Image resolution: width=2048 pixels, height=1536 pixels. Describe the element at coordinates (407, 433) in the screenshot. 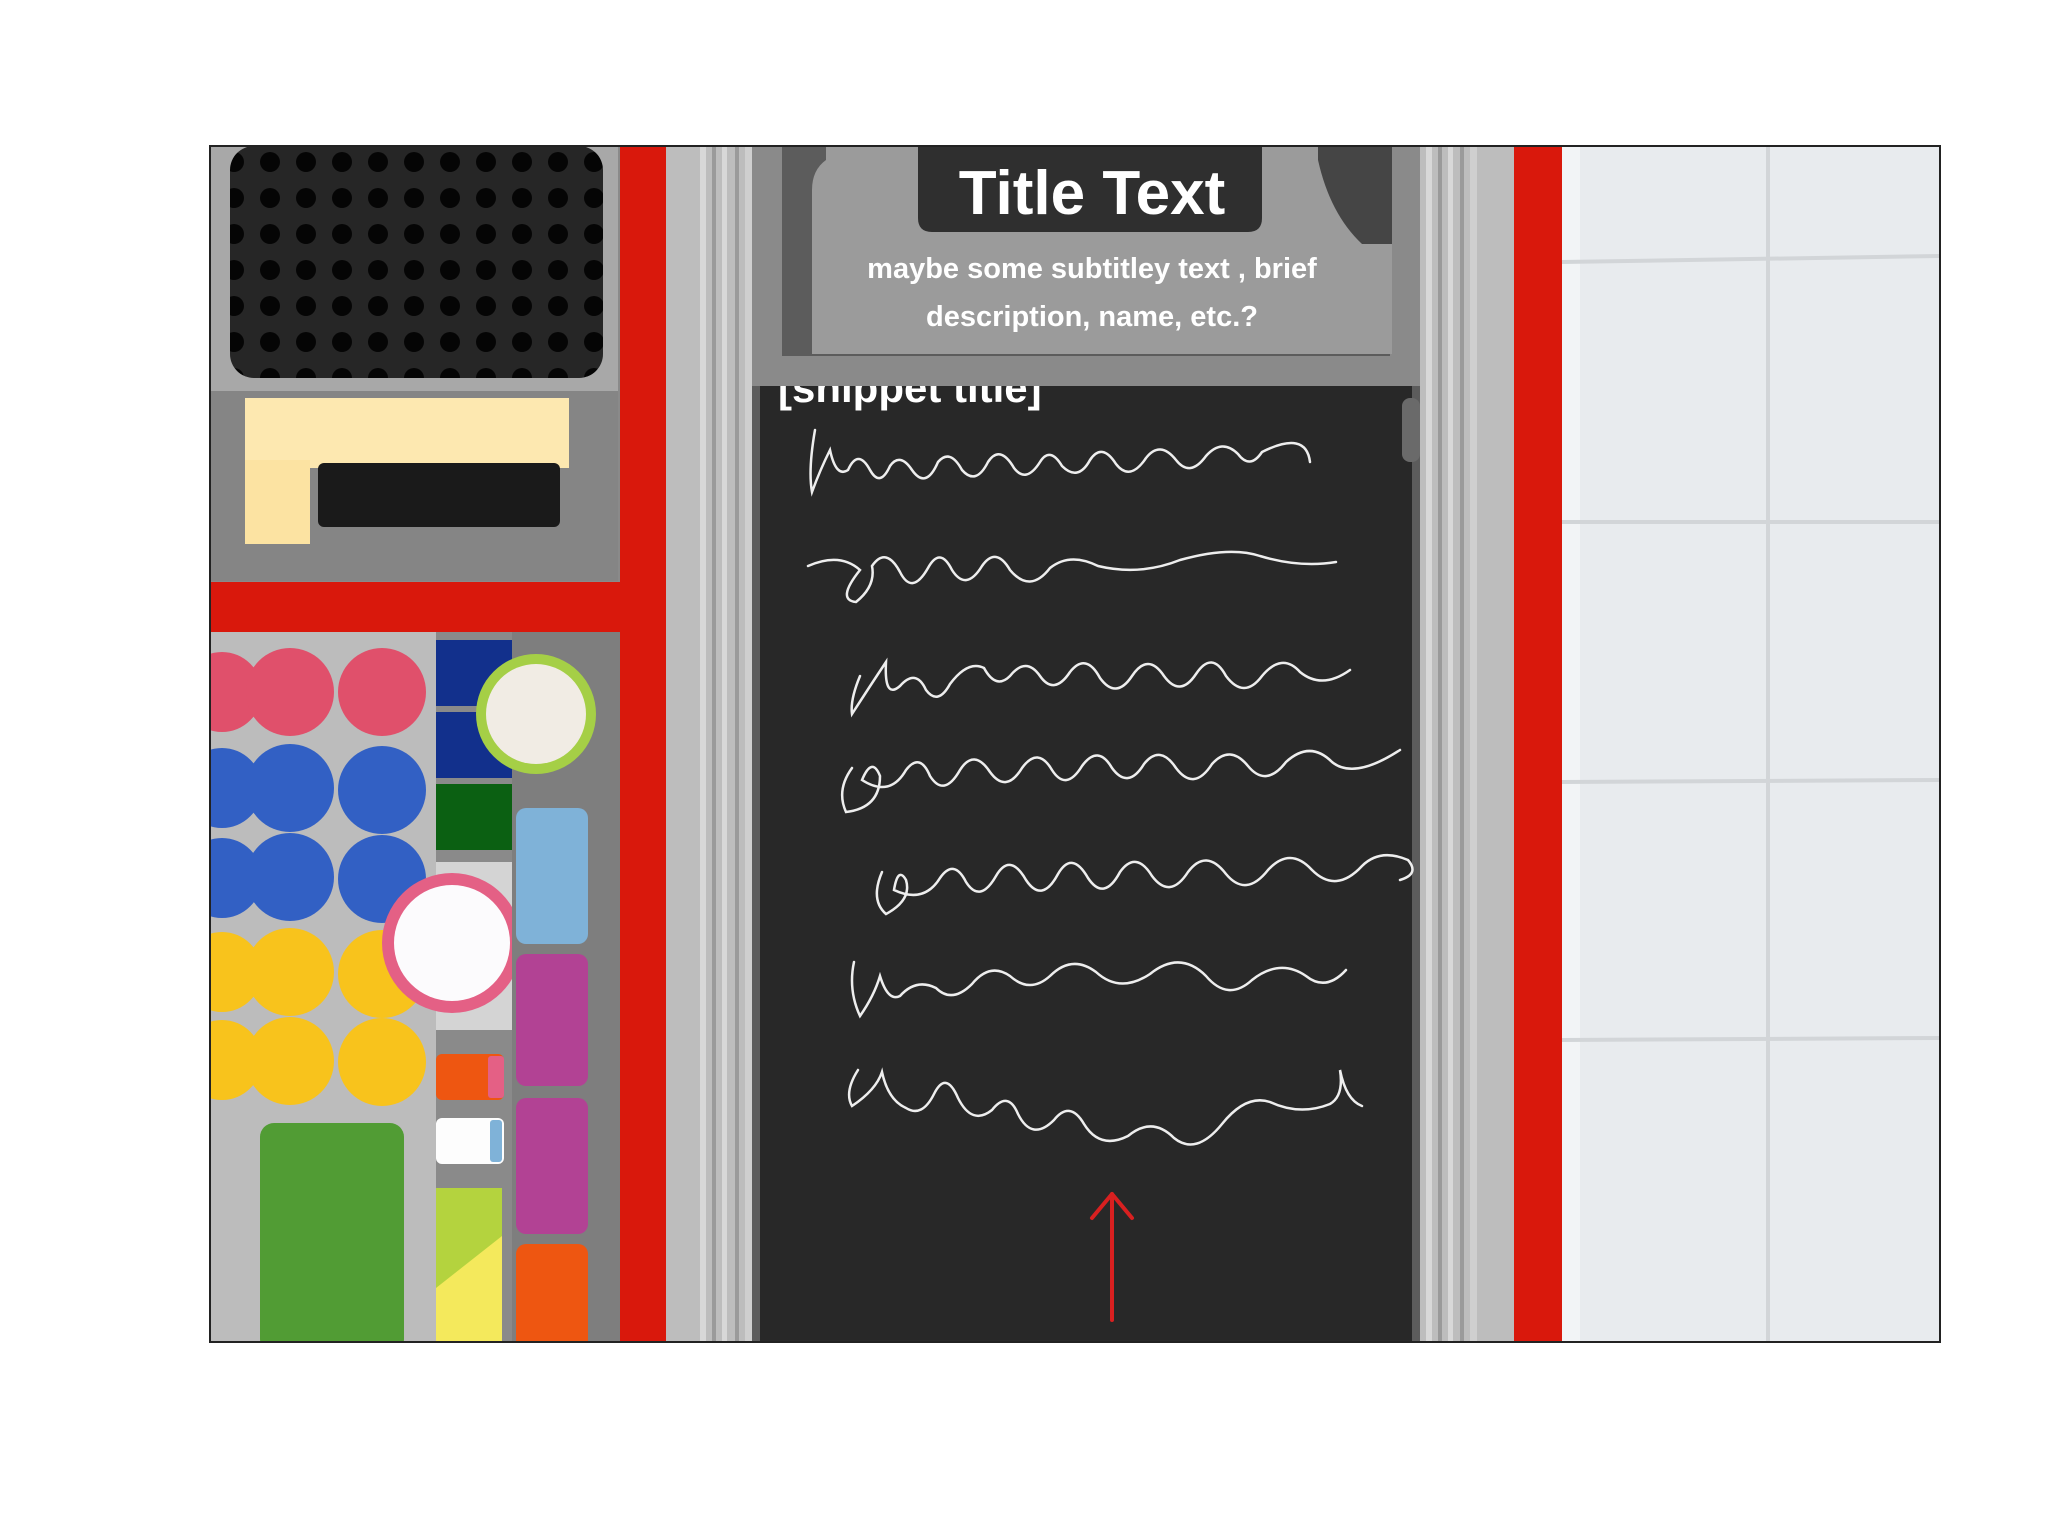

I see `sticky-note` at that location.